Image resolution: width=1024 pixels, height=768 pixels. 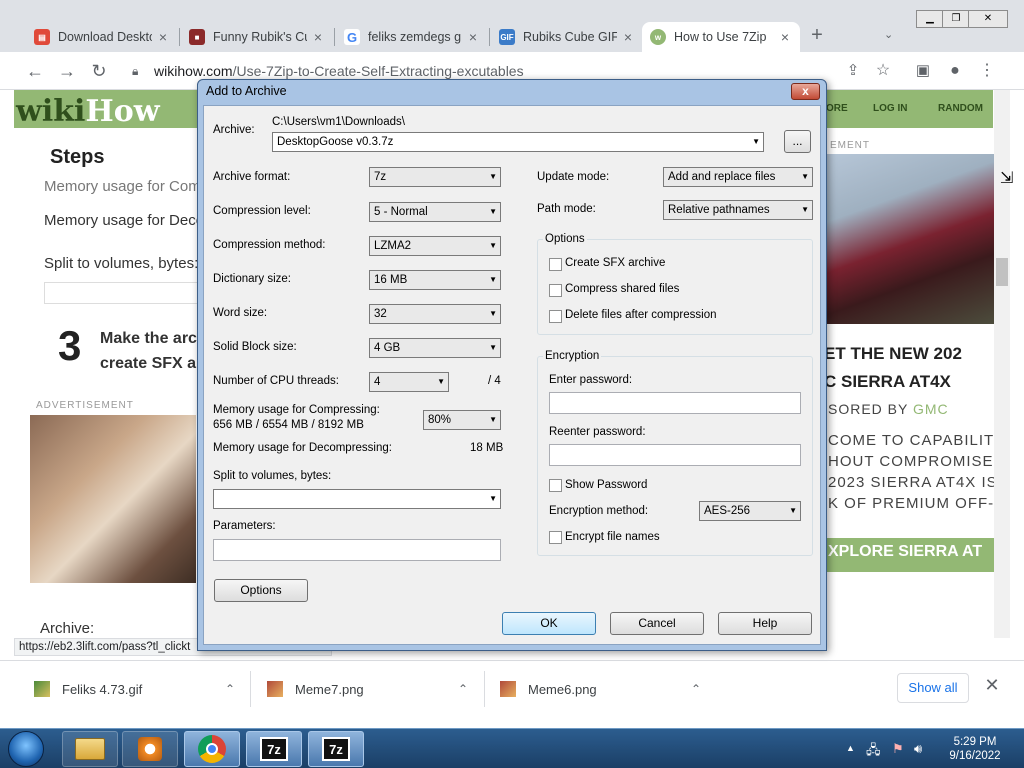 I want to click on parameters-input, so click(x=357, y=550).